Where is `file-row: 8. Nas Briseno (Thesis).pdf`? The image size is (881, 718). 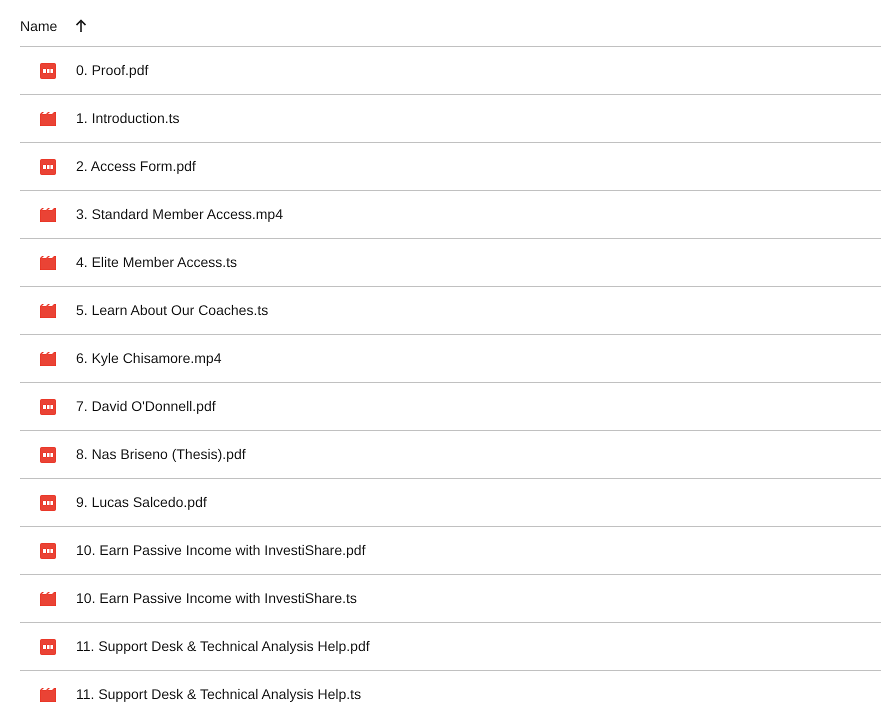
file-row: 8. Nas Briseno (Thesis).pdf is located at coordinates (450, 455).